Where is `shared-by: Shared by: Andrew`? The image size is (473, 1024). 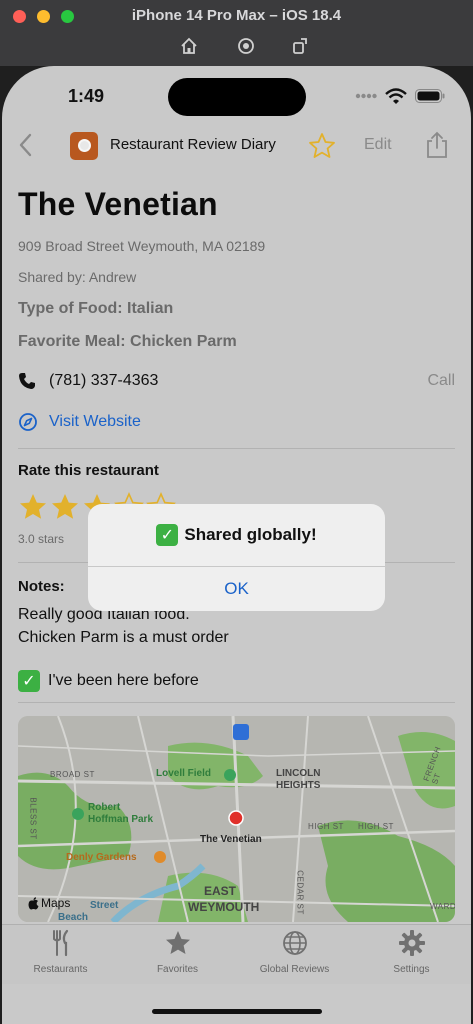
shared-by: Shared by: Andrew is located at coordinates (77, 277).